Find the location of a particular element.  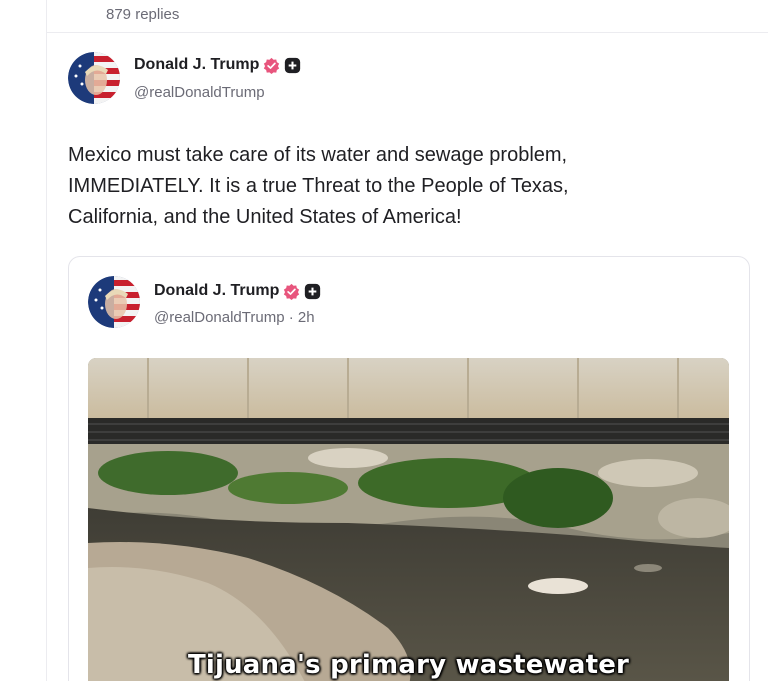

author-handle: @realDonaldTrump is located at coordinates (199, 92).